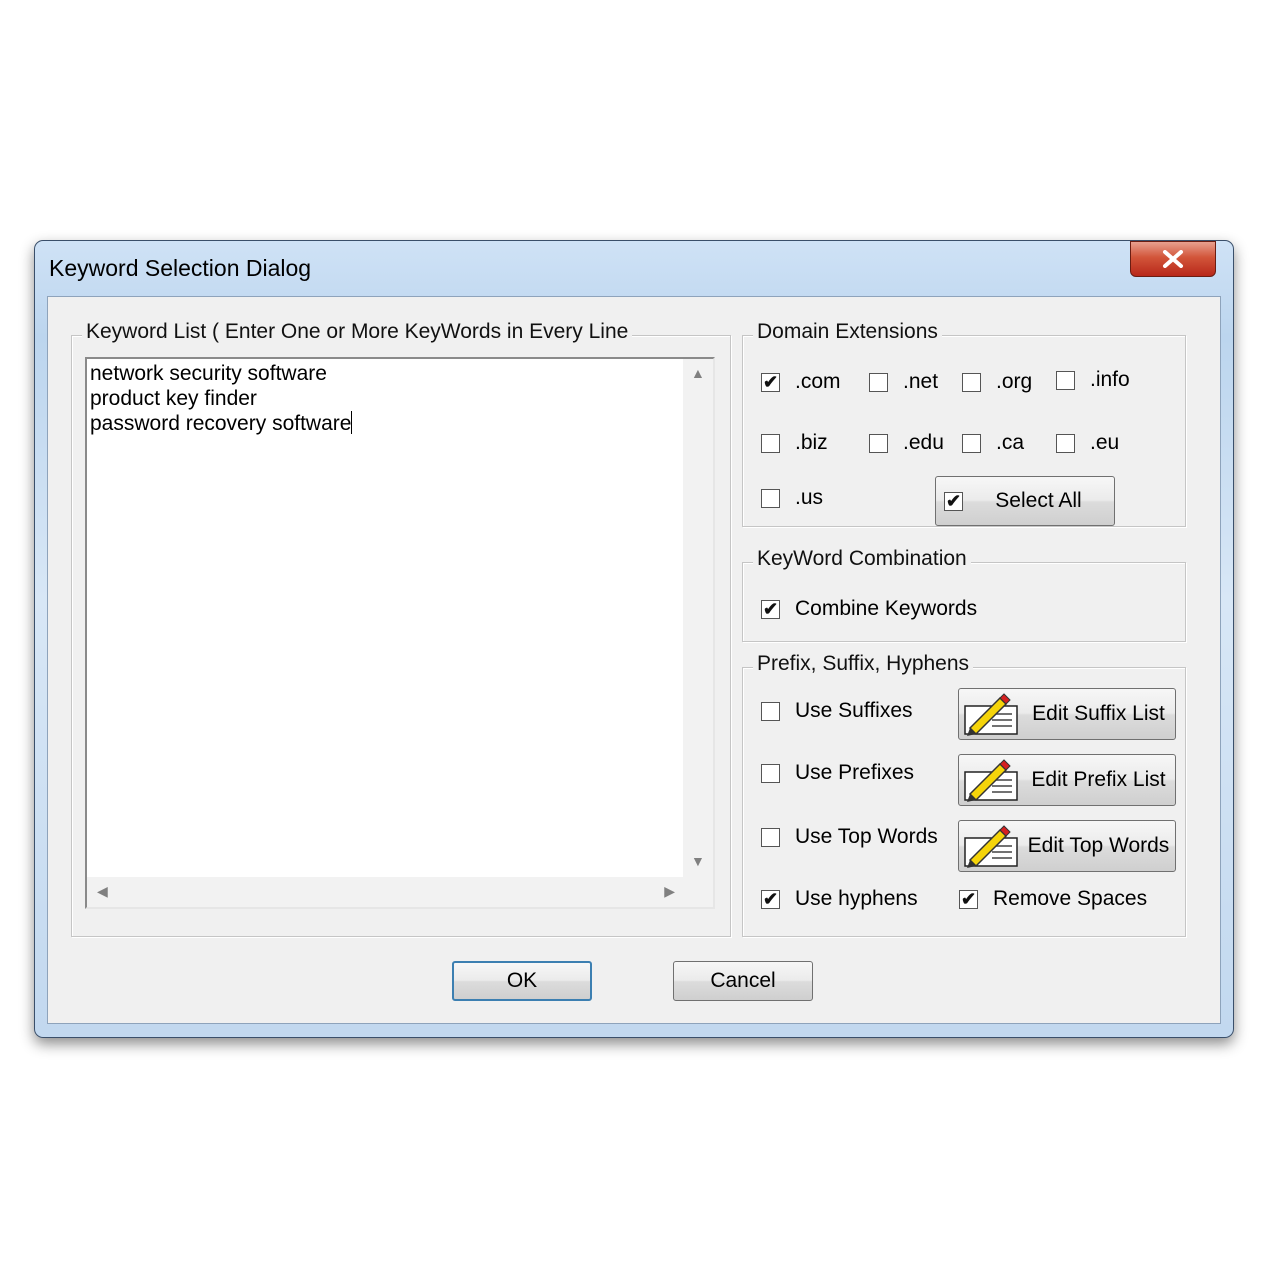 The image size is (1280, 1280). Describe the element at coordinates (698, 892) in the screenshot. I see `scrollbar-corner` at that location.